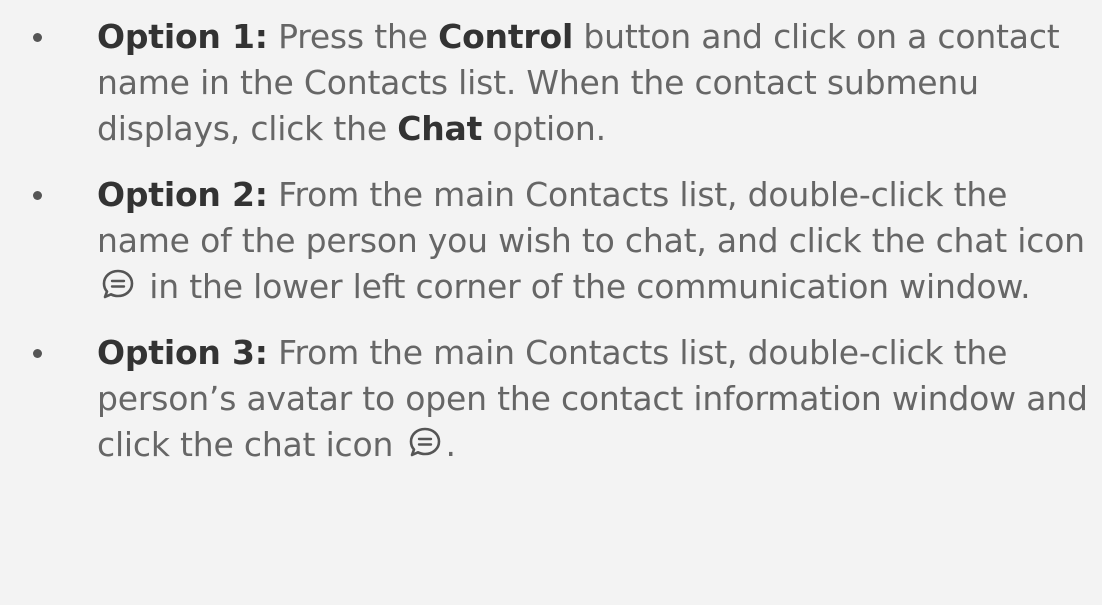 The width and height of the screenshot is (1102, 605). What do you see at coordinates (182, 352) in the screenshot?
I see `option-3-label: Option 3:` at bounding box center [182, 352].